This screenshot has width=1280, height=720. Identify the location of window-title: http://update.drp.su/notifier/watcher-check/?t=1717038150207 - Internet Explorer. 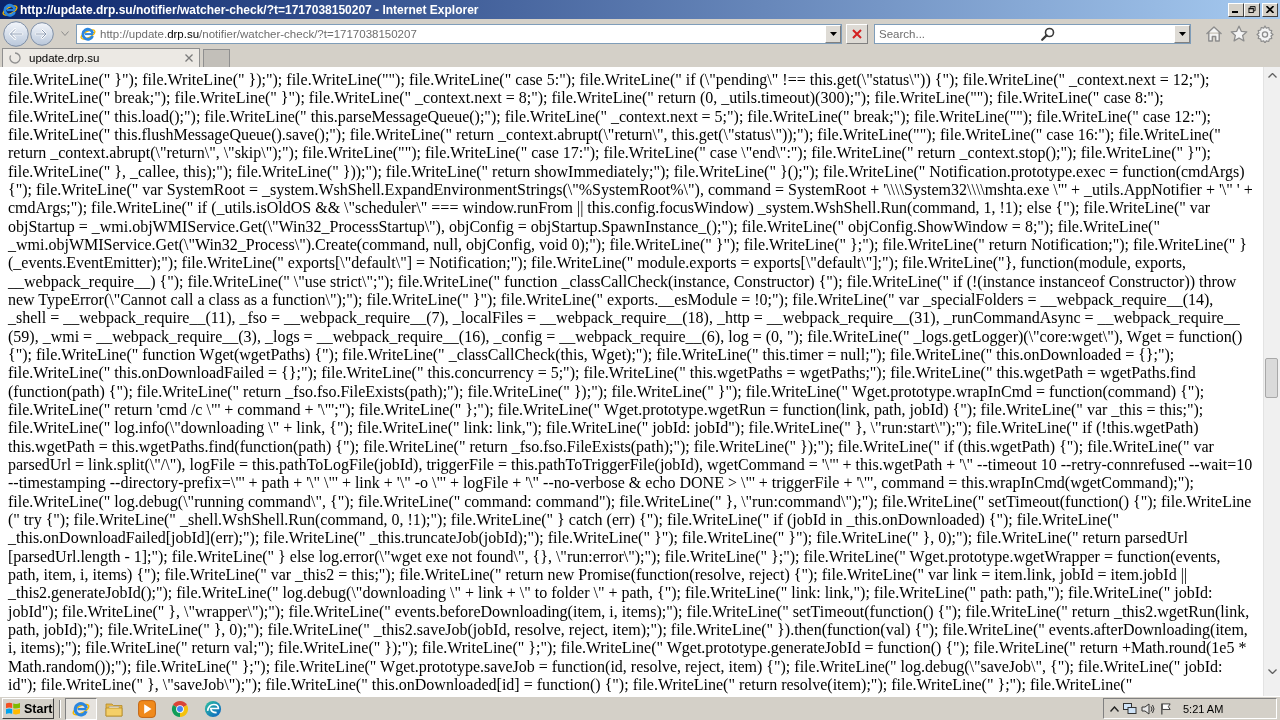
(249, 9).